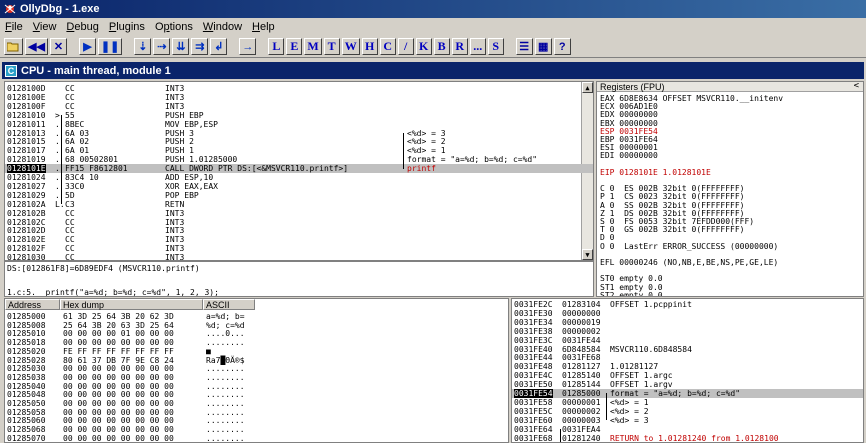  What do you see at coordinates (730, 87) in the screenshot?
I see `registers-header: Registers (FPU) <` at bounding box center [730, 87].